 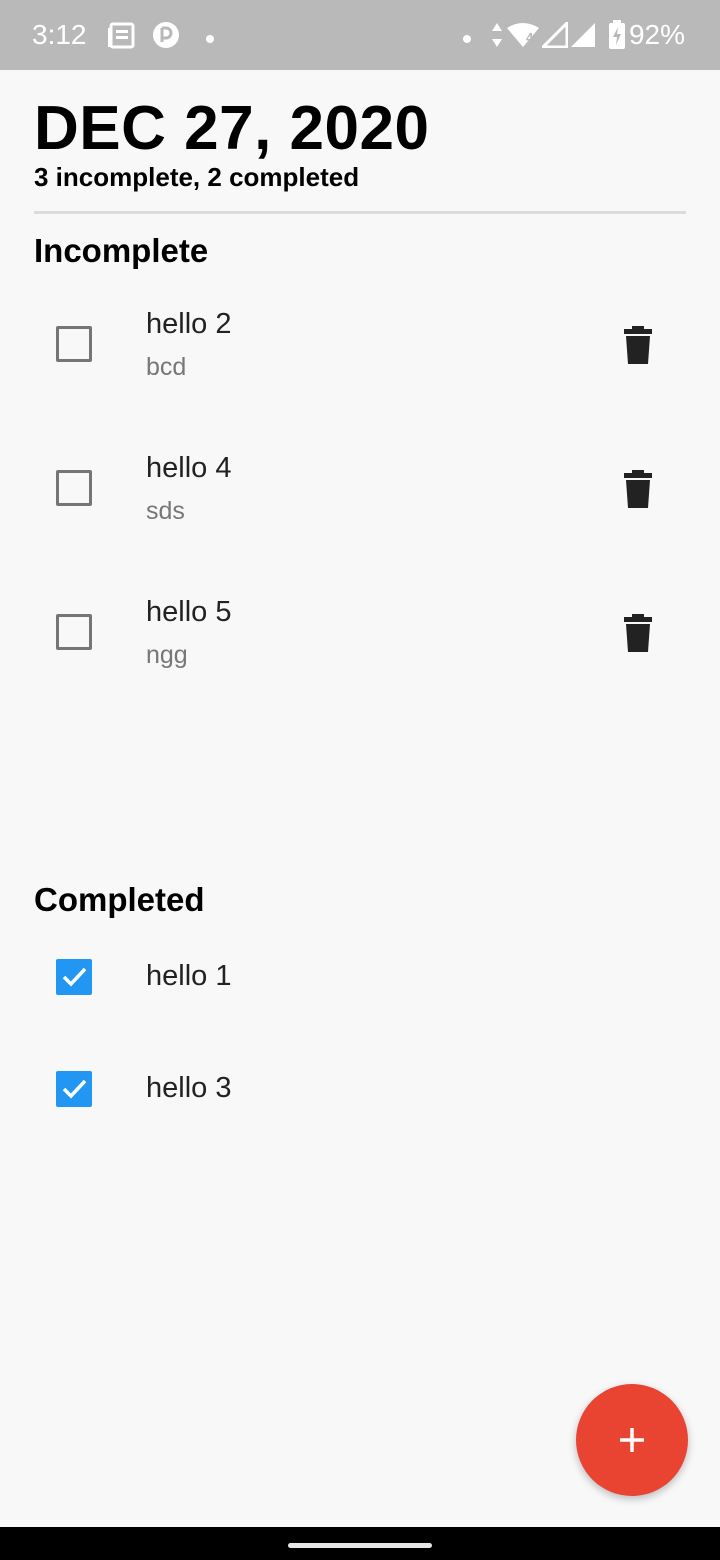 I want to click on pocket-casts-icon, so click(x=166, y=37).